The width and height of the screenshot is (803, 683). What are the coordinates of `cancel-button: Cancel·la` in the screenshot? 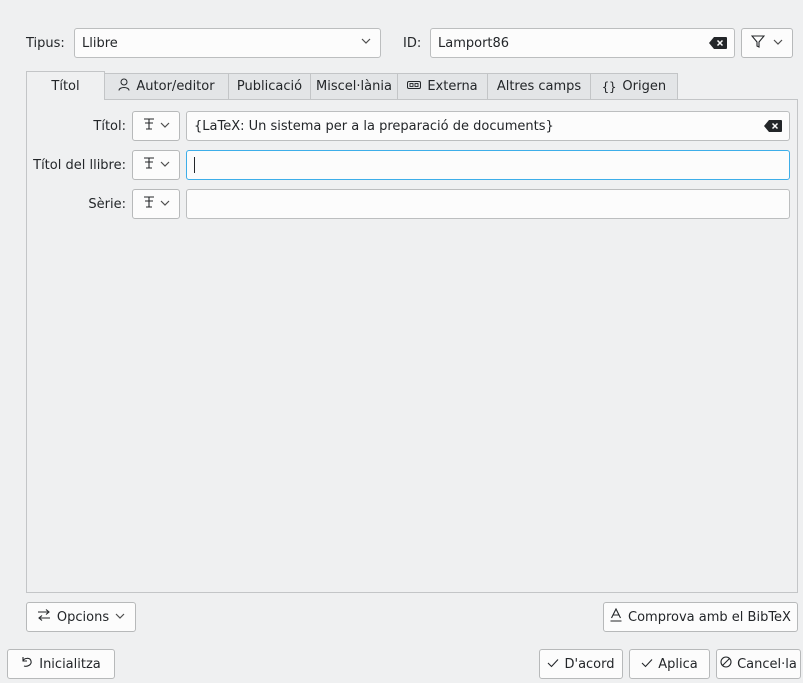 It's located at (758, 664).